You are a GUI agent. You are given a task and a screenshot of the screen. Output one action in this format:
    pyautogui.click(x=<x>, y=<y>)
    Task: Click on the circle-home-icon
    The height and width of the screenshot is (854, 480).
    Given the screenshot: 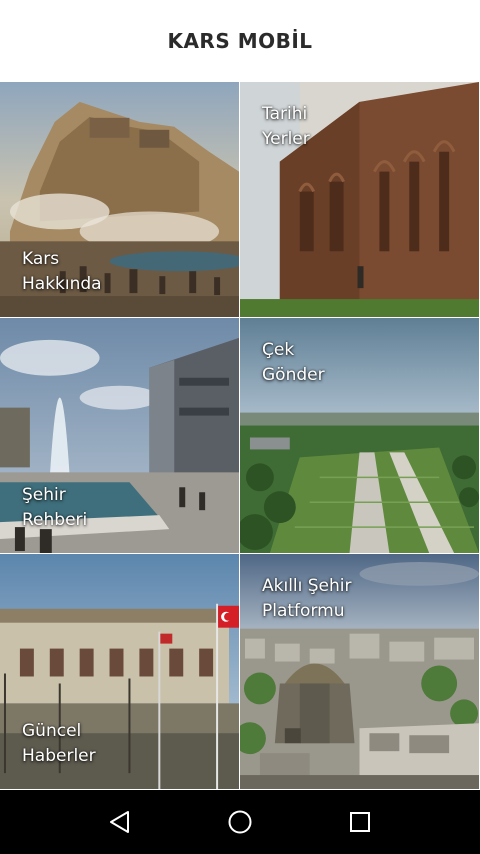 What is the action you would take?
    pyautogui.click(x=240, y=822)
    